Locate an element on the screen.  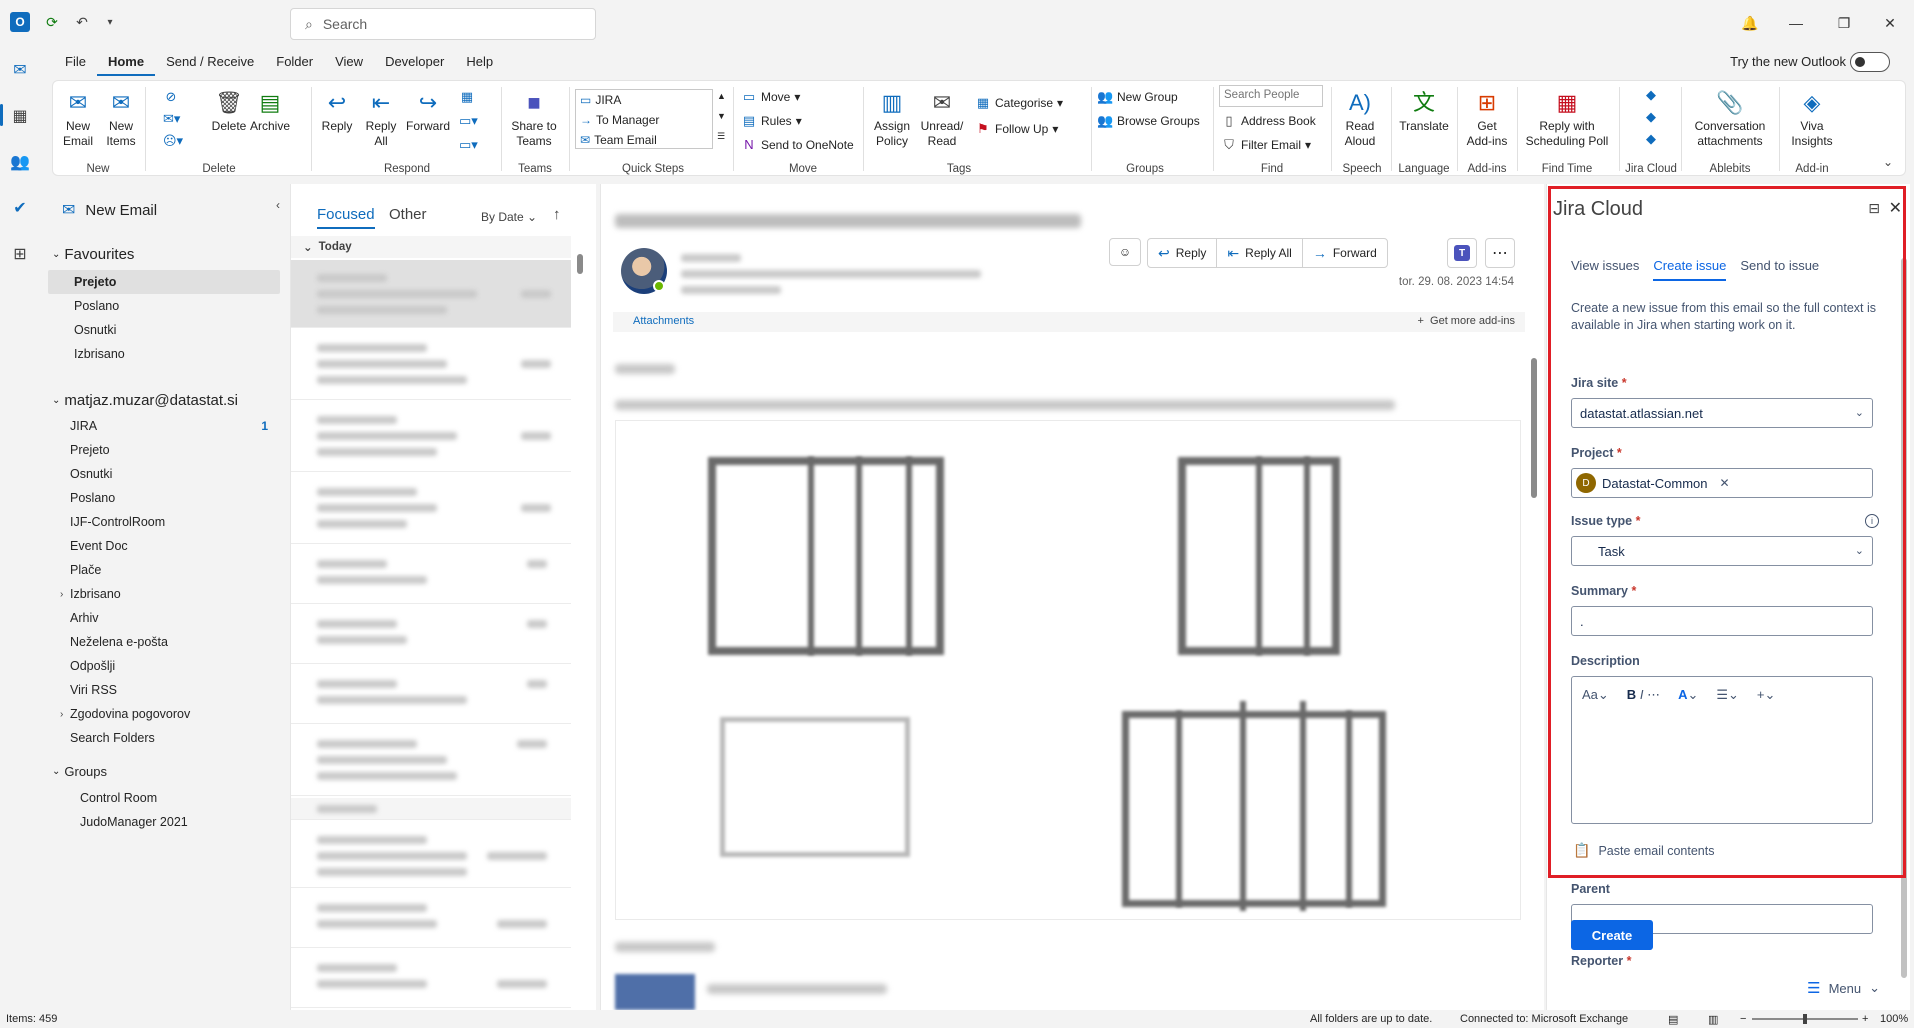
tab-home: Home is located at coordinates (126, 63).